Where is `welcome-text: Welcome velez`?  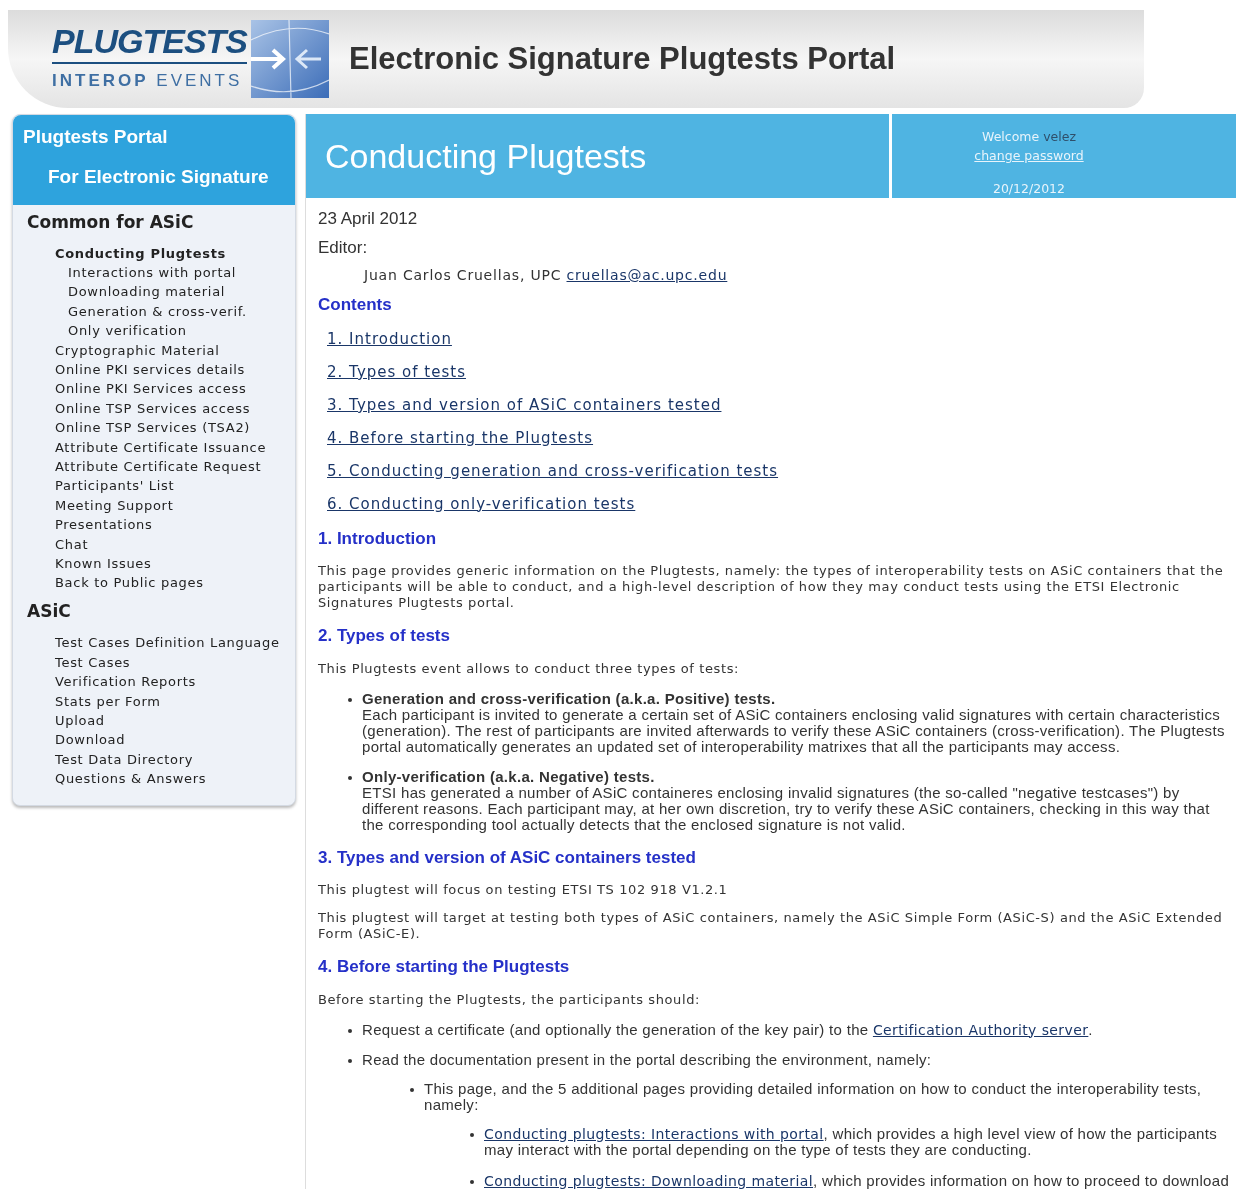 welcome-text: Welcome velez is located at coordinates (1029, 137).